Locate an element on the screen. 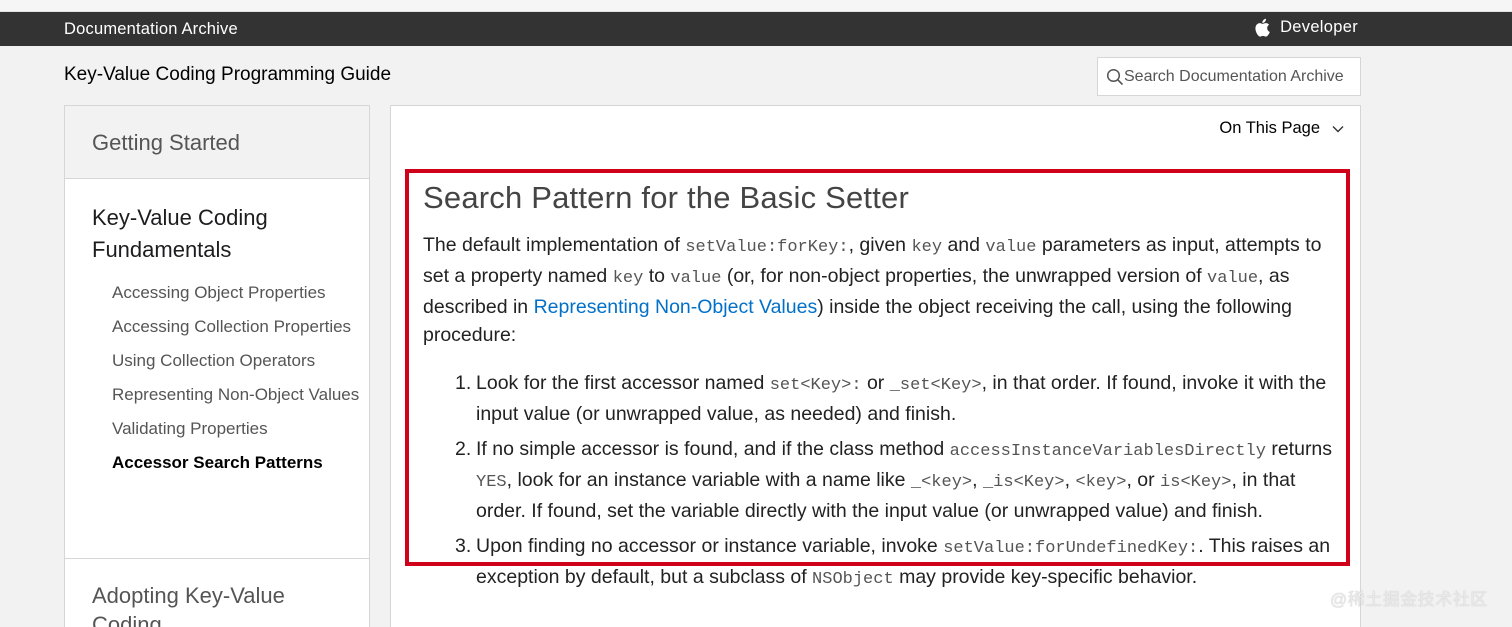 This screenshot has height=627, width=1512. step-text: may provide key-specific behavior. is located at coordinates (1045, 577).